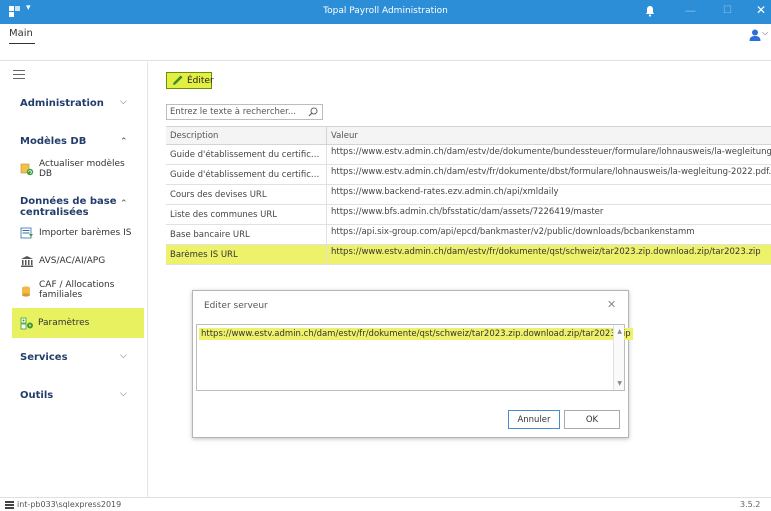 The image size is (771, 511). Describe the element at coordinates (177, 80) in the screenshot. I see `pencil-icon` at that location.